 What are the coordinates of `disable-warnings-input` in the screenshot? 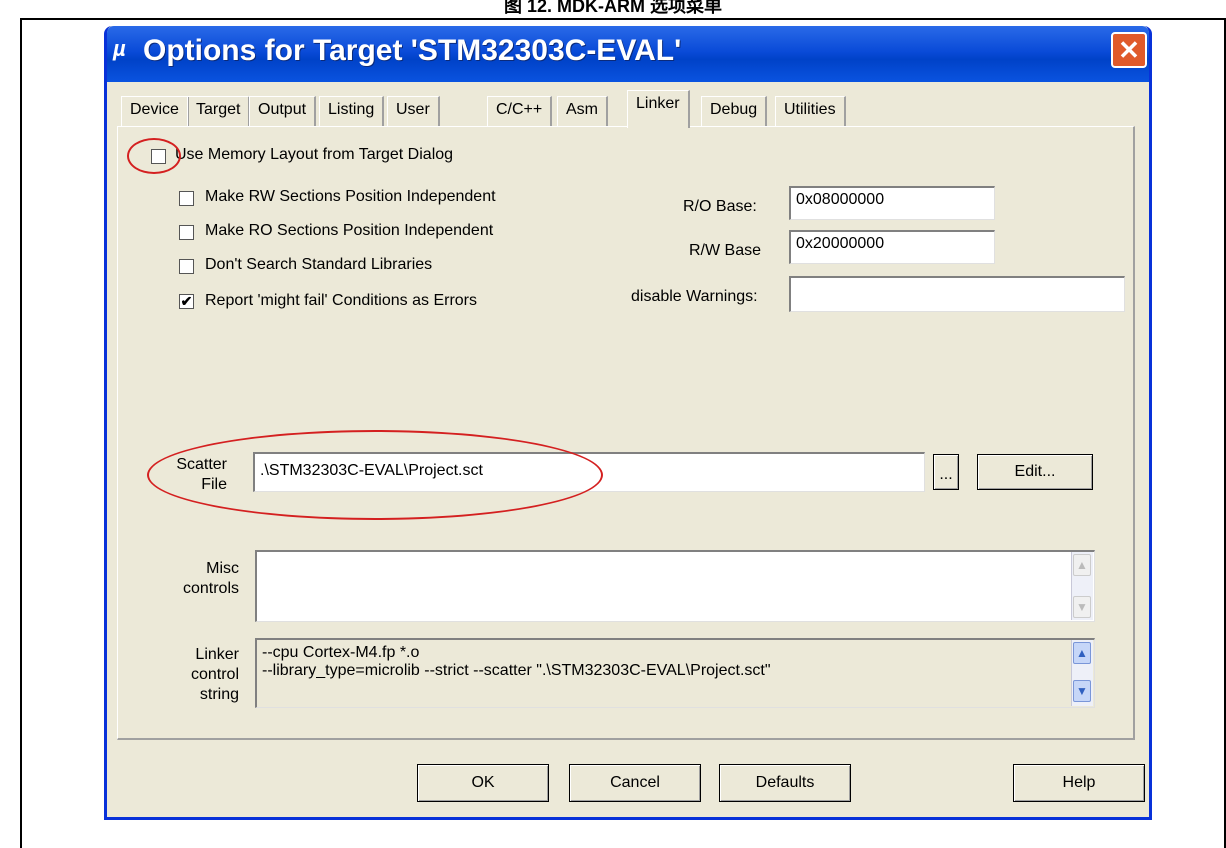 It's located at (957, 294).